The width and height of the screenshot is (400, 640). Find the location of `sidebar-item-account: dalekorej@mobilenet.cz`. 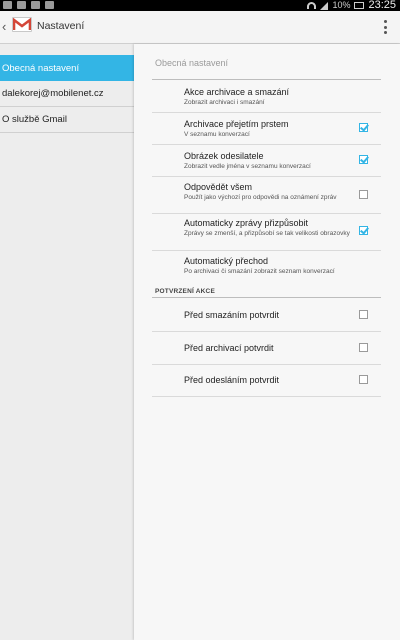

sidebar-item-account: dalekorej@mobilenet.cz is located at coordinates (67, 94).